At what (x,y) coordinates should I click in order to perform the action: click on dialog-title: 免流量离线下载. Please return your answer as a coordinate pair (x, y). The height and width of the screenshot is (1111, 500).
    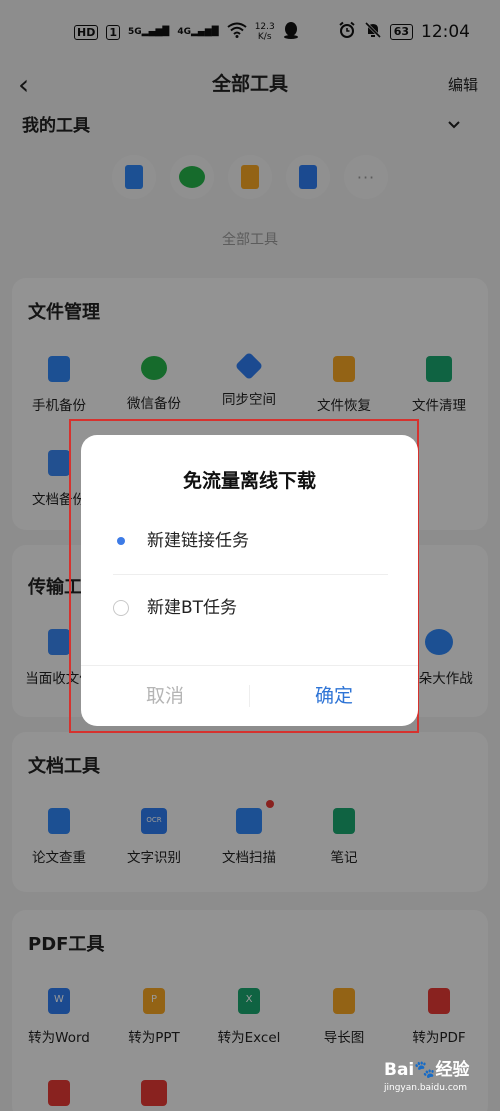
    Looking at the image, I should click on (249, 481).